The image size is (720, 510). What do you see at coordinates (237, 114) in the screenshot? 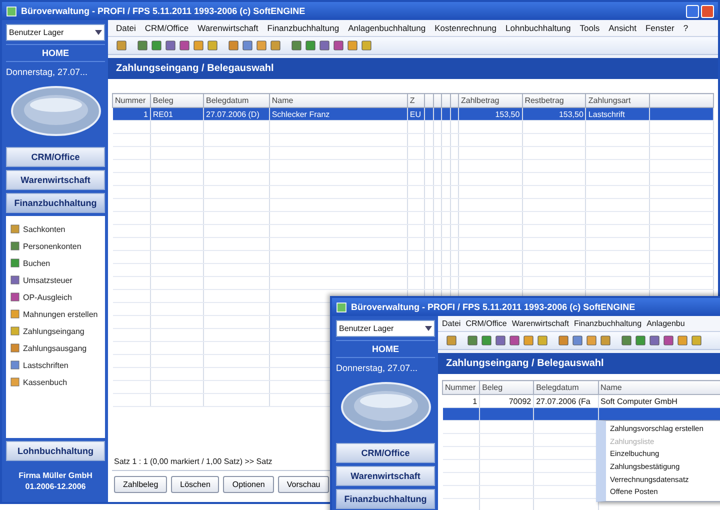
I see `table-cell: 27.07.2006 (D)` at bounding box center [237, 114].